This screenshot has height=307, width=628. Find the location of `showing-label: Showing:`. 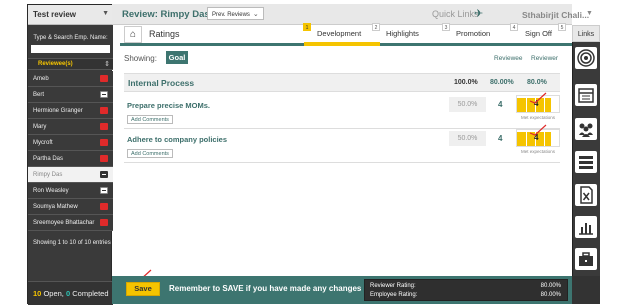

showing-label: Showing: is located at coordinates (140, 58).